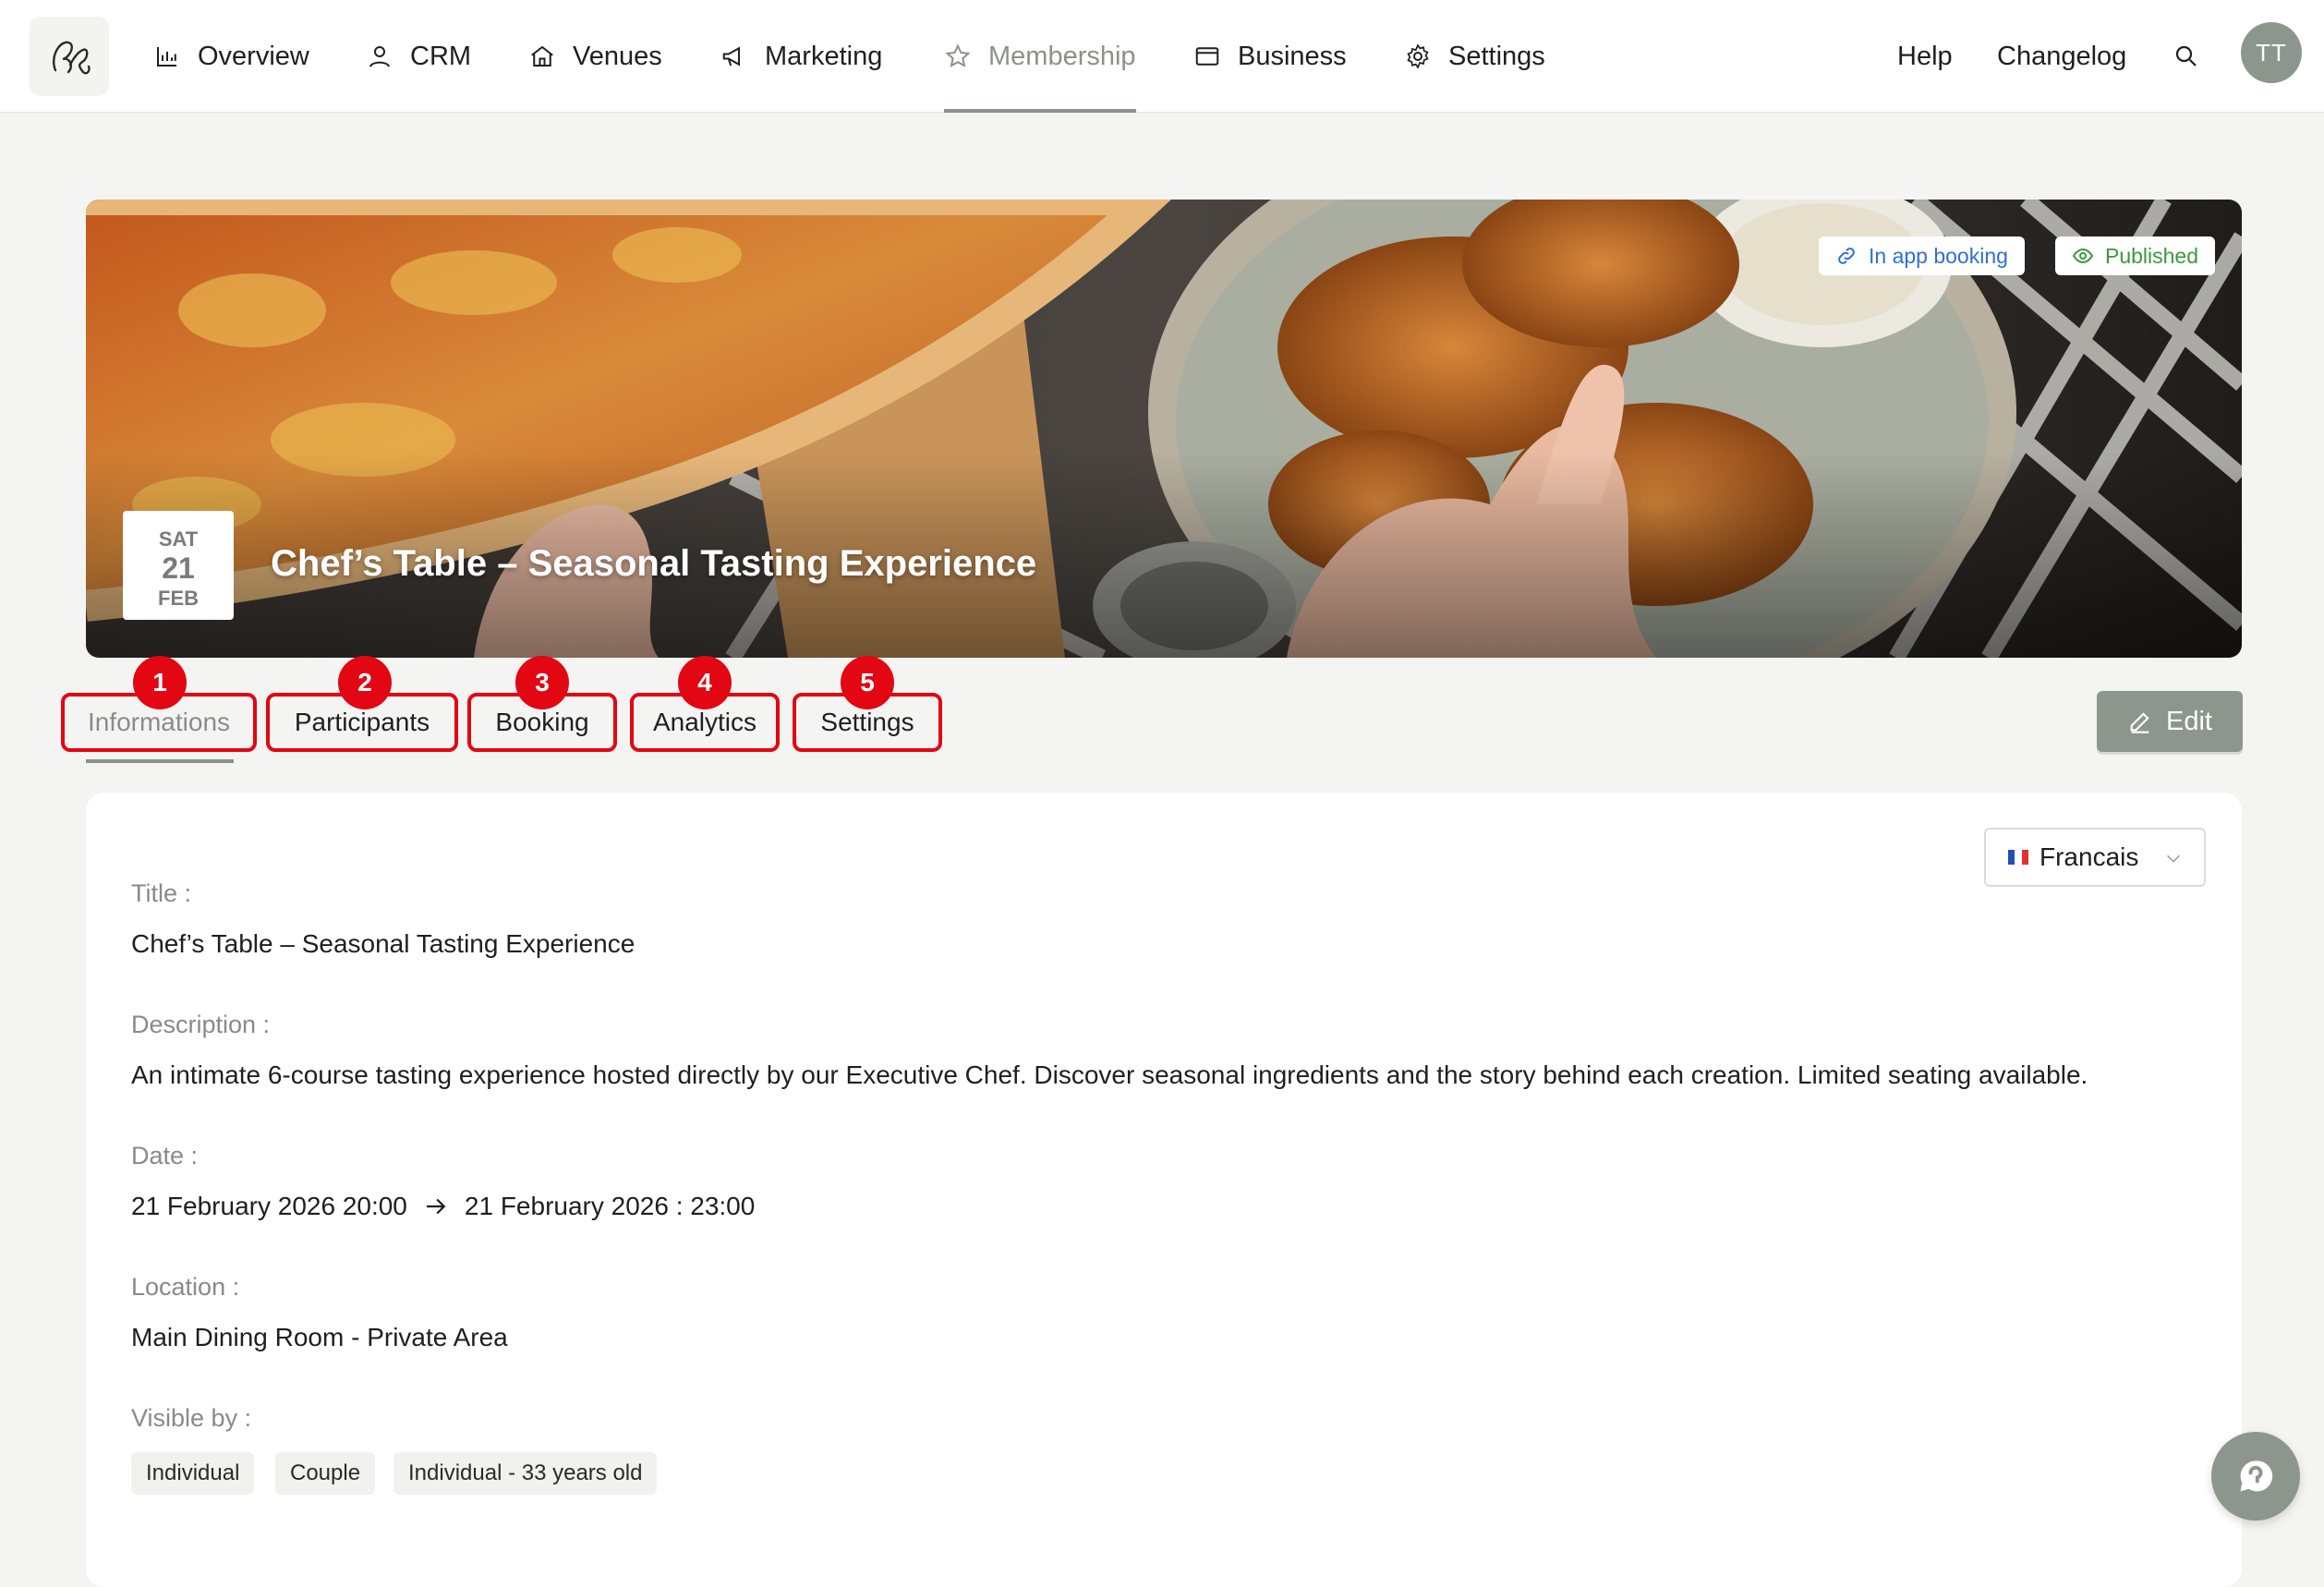 The height and width of the screenshot is (1587, 2324). What do you see at coordinates (1207, 56) in the screenshot?
I see `wallet-icon` at bounding box center [1207, 56].